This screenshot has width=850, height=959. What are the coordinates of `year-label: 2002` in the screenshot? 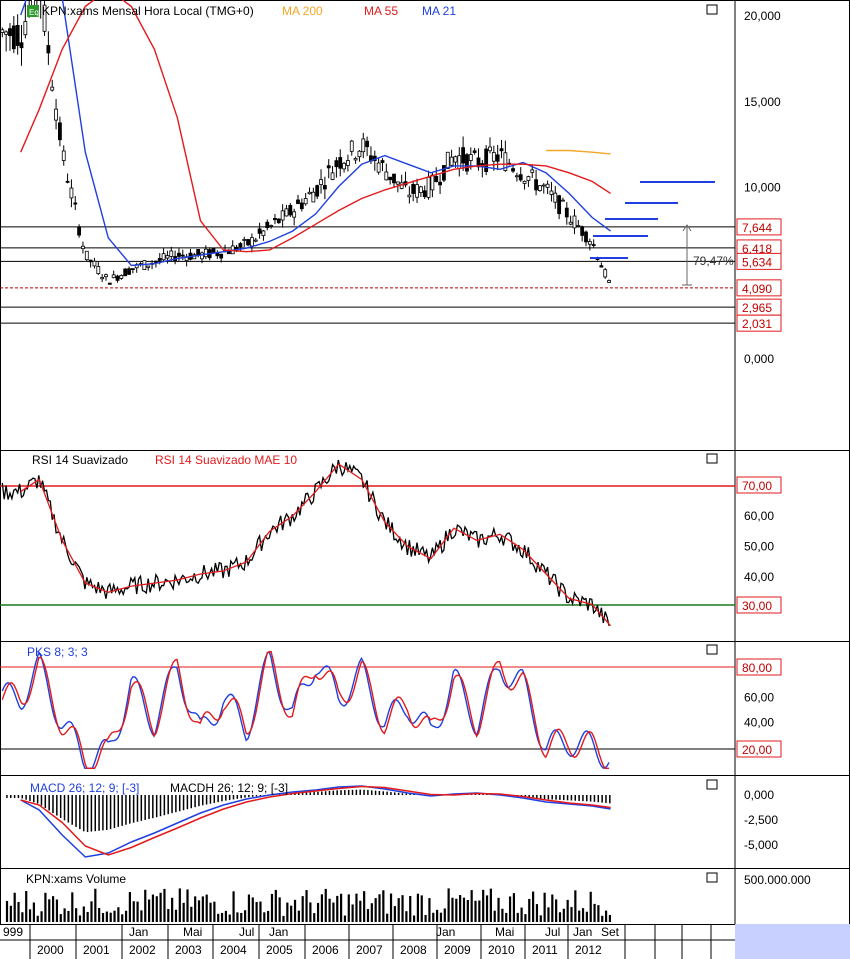 It's located at (142, 950).